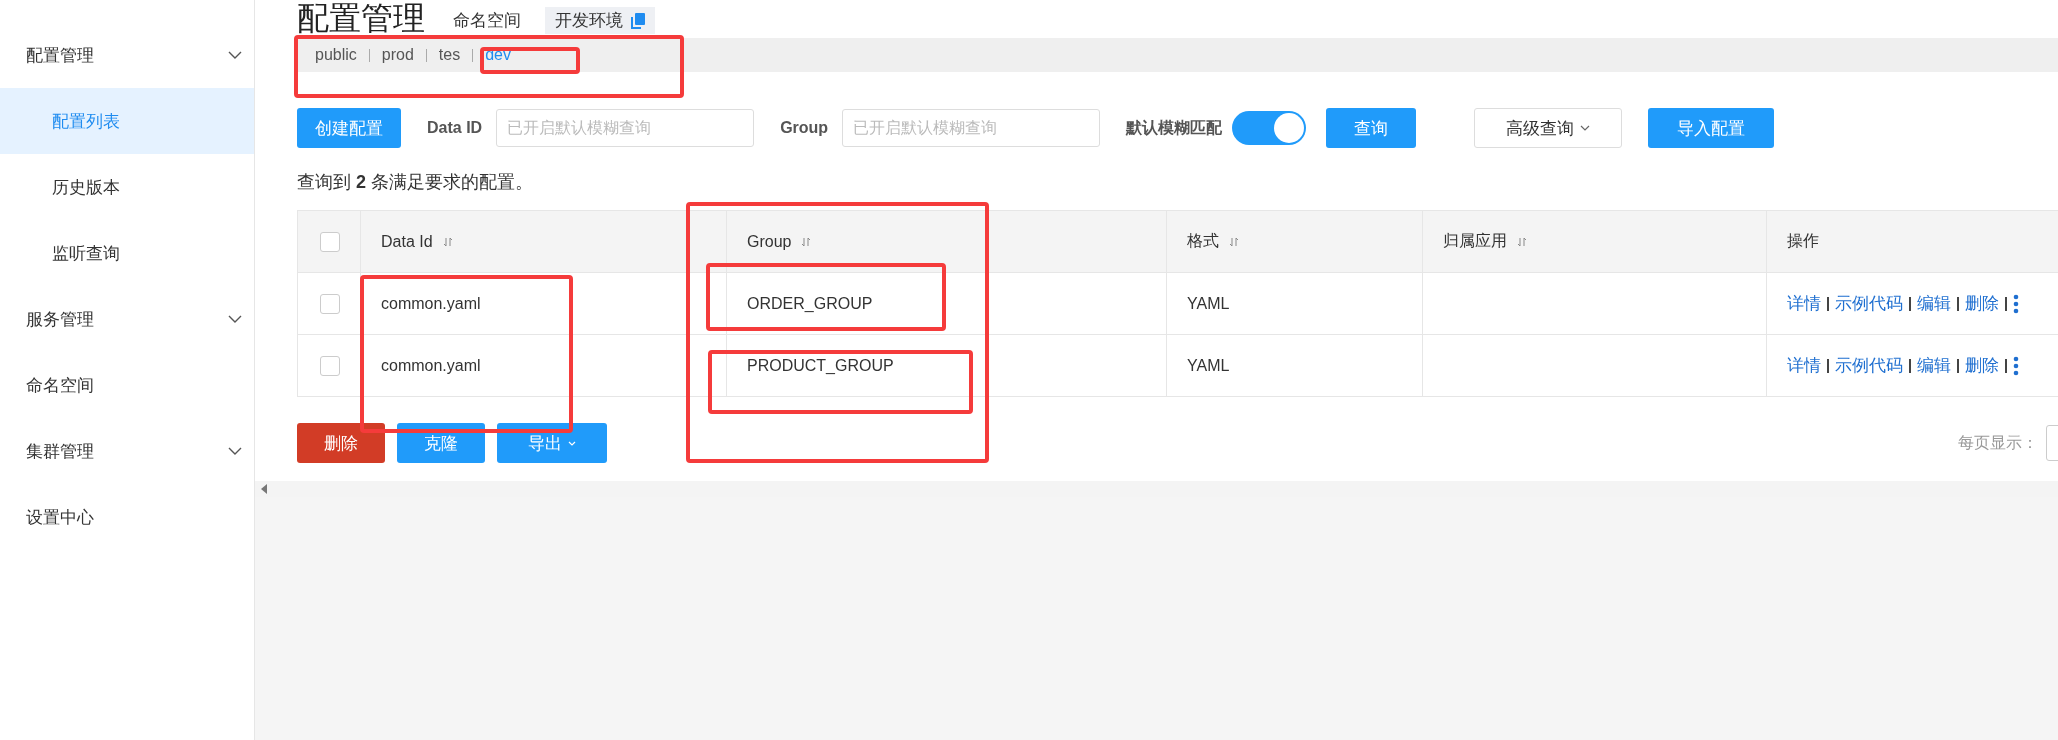 The width and height of the screenshot is (2058, 740). What do you see at coordinates (1156, 489) in the screenshot?
I see `horizontal-scrollbar` at bounding box center [1156, 489].